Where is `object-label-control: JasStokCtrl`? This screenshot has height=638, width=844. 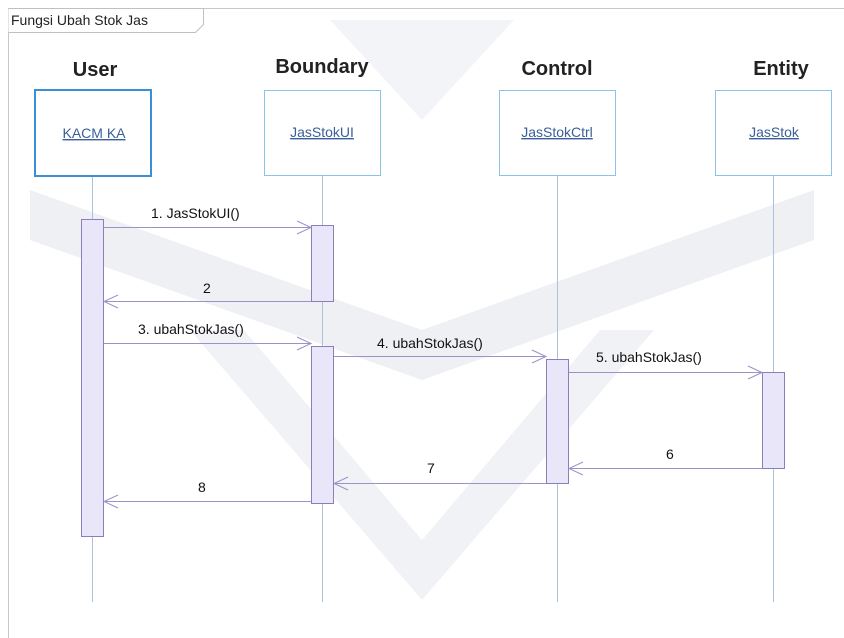 object-label-control: JasStokCtrl is located at coordinates (557, 132).